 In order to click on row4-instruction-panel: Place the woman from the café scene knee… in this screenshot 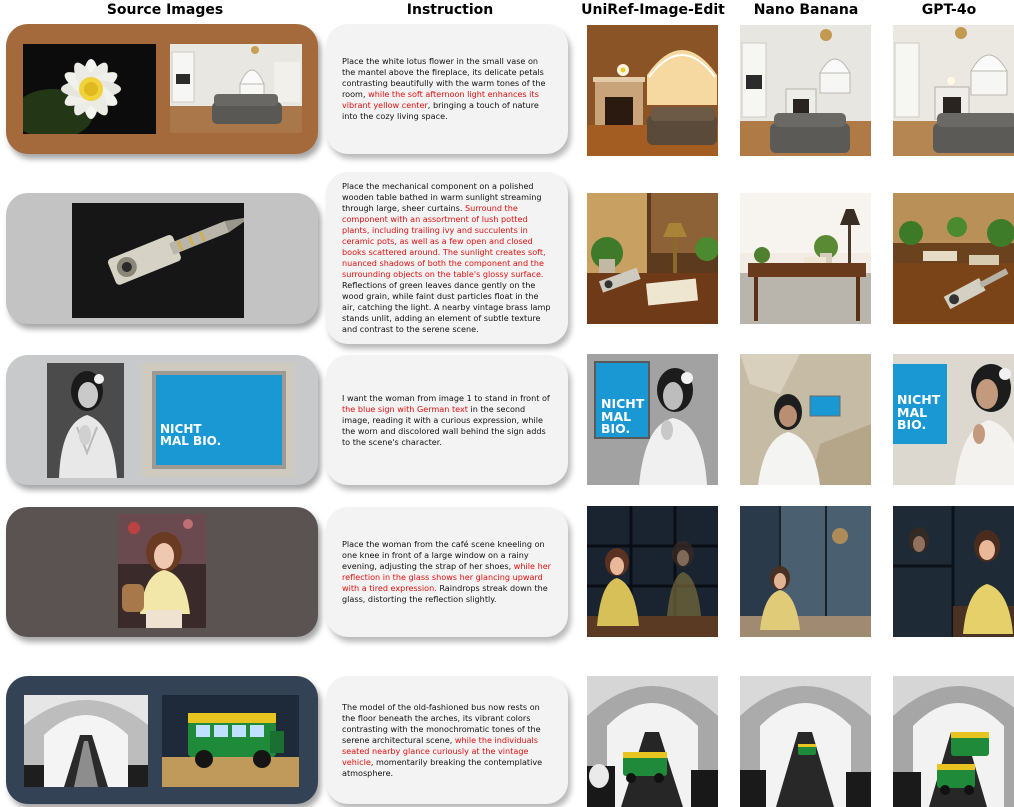, I will do `click(447, 572)`.